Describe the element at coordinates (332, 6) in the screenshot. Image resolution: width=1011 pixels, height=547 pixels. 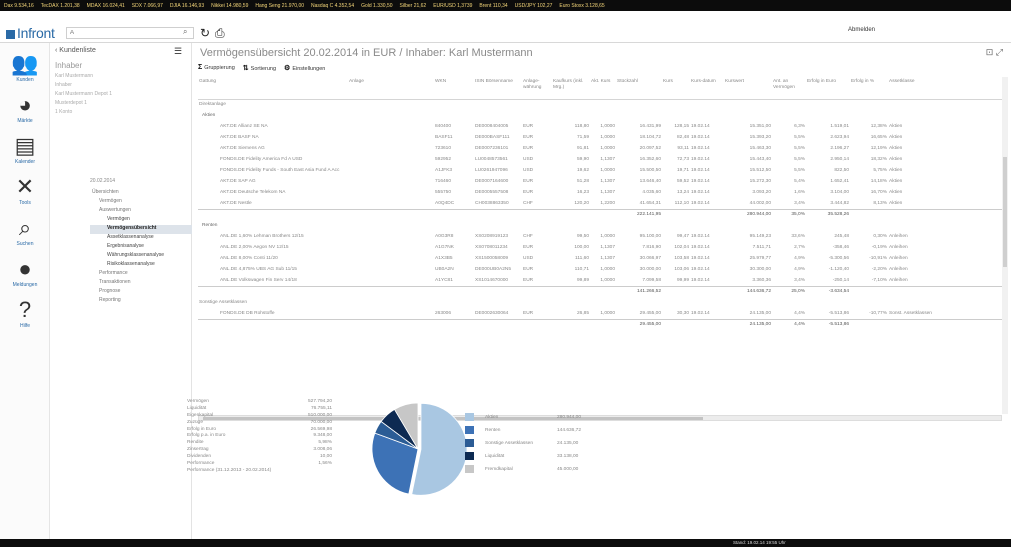
I see `ticker-item: Nasdaq C 4.352,54` at that location.